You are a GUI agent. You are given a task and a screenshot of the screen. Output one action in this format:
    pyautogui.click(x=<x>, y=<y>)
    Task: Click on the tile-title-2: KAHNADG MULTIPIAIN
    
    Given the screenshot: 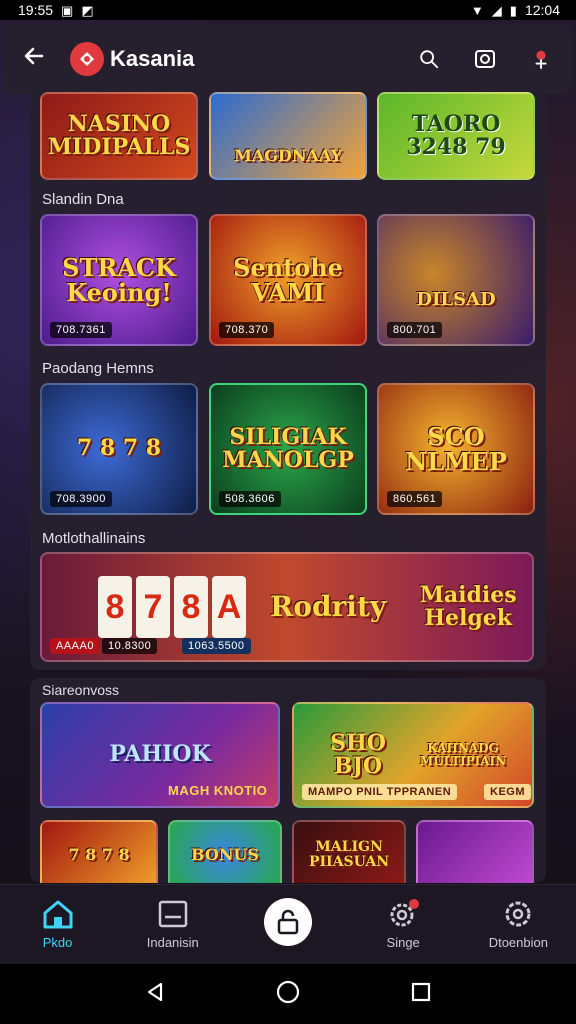 What is the action you would take?
    pyautogui.click(x=463, y=754)
    